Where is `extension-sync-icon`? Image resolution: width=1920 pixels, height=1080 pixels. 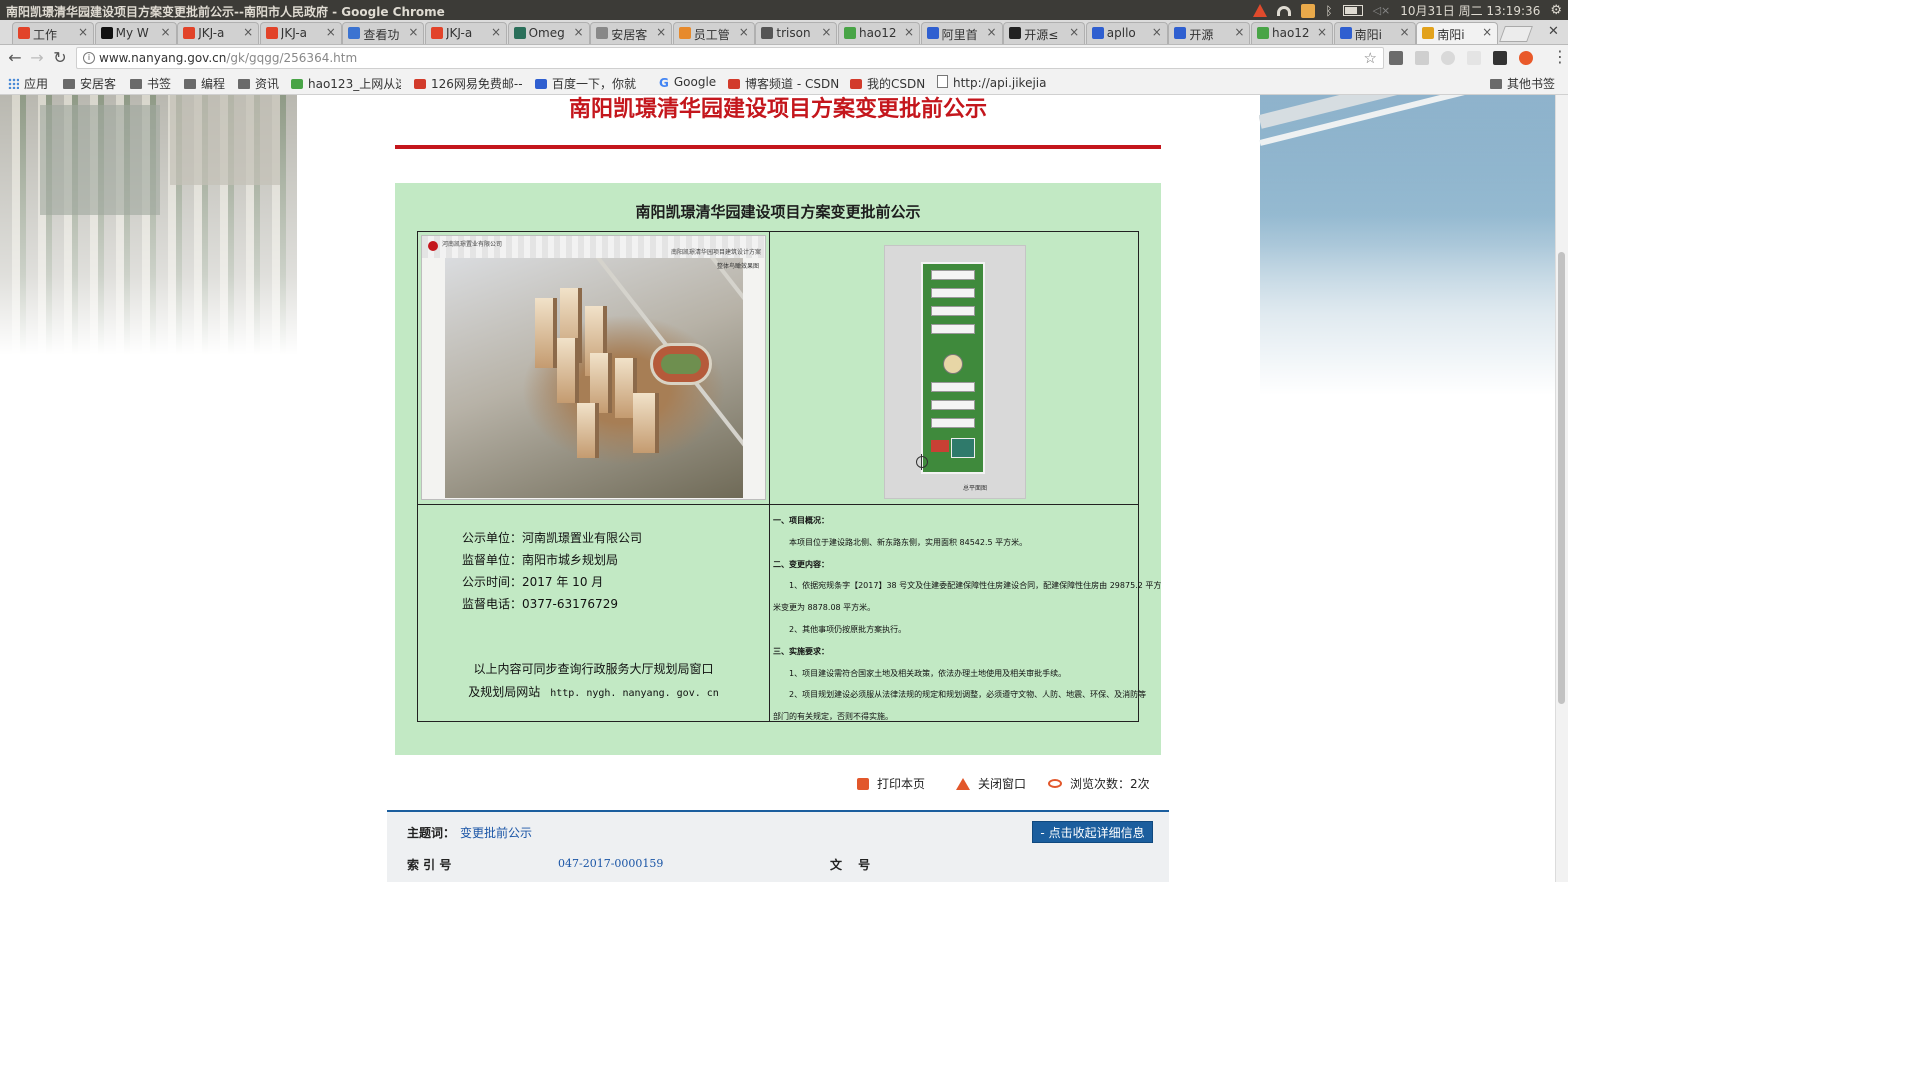
extension-sync-icon is located at coordinates (1396, 58).